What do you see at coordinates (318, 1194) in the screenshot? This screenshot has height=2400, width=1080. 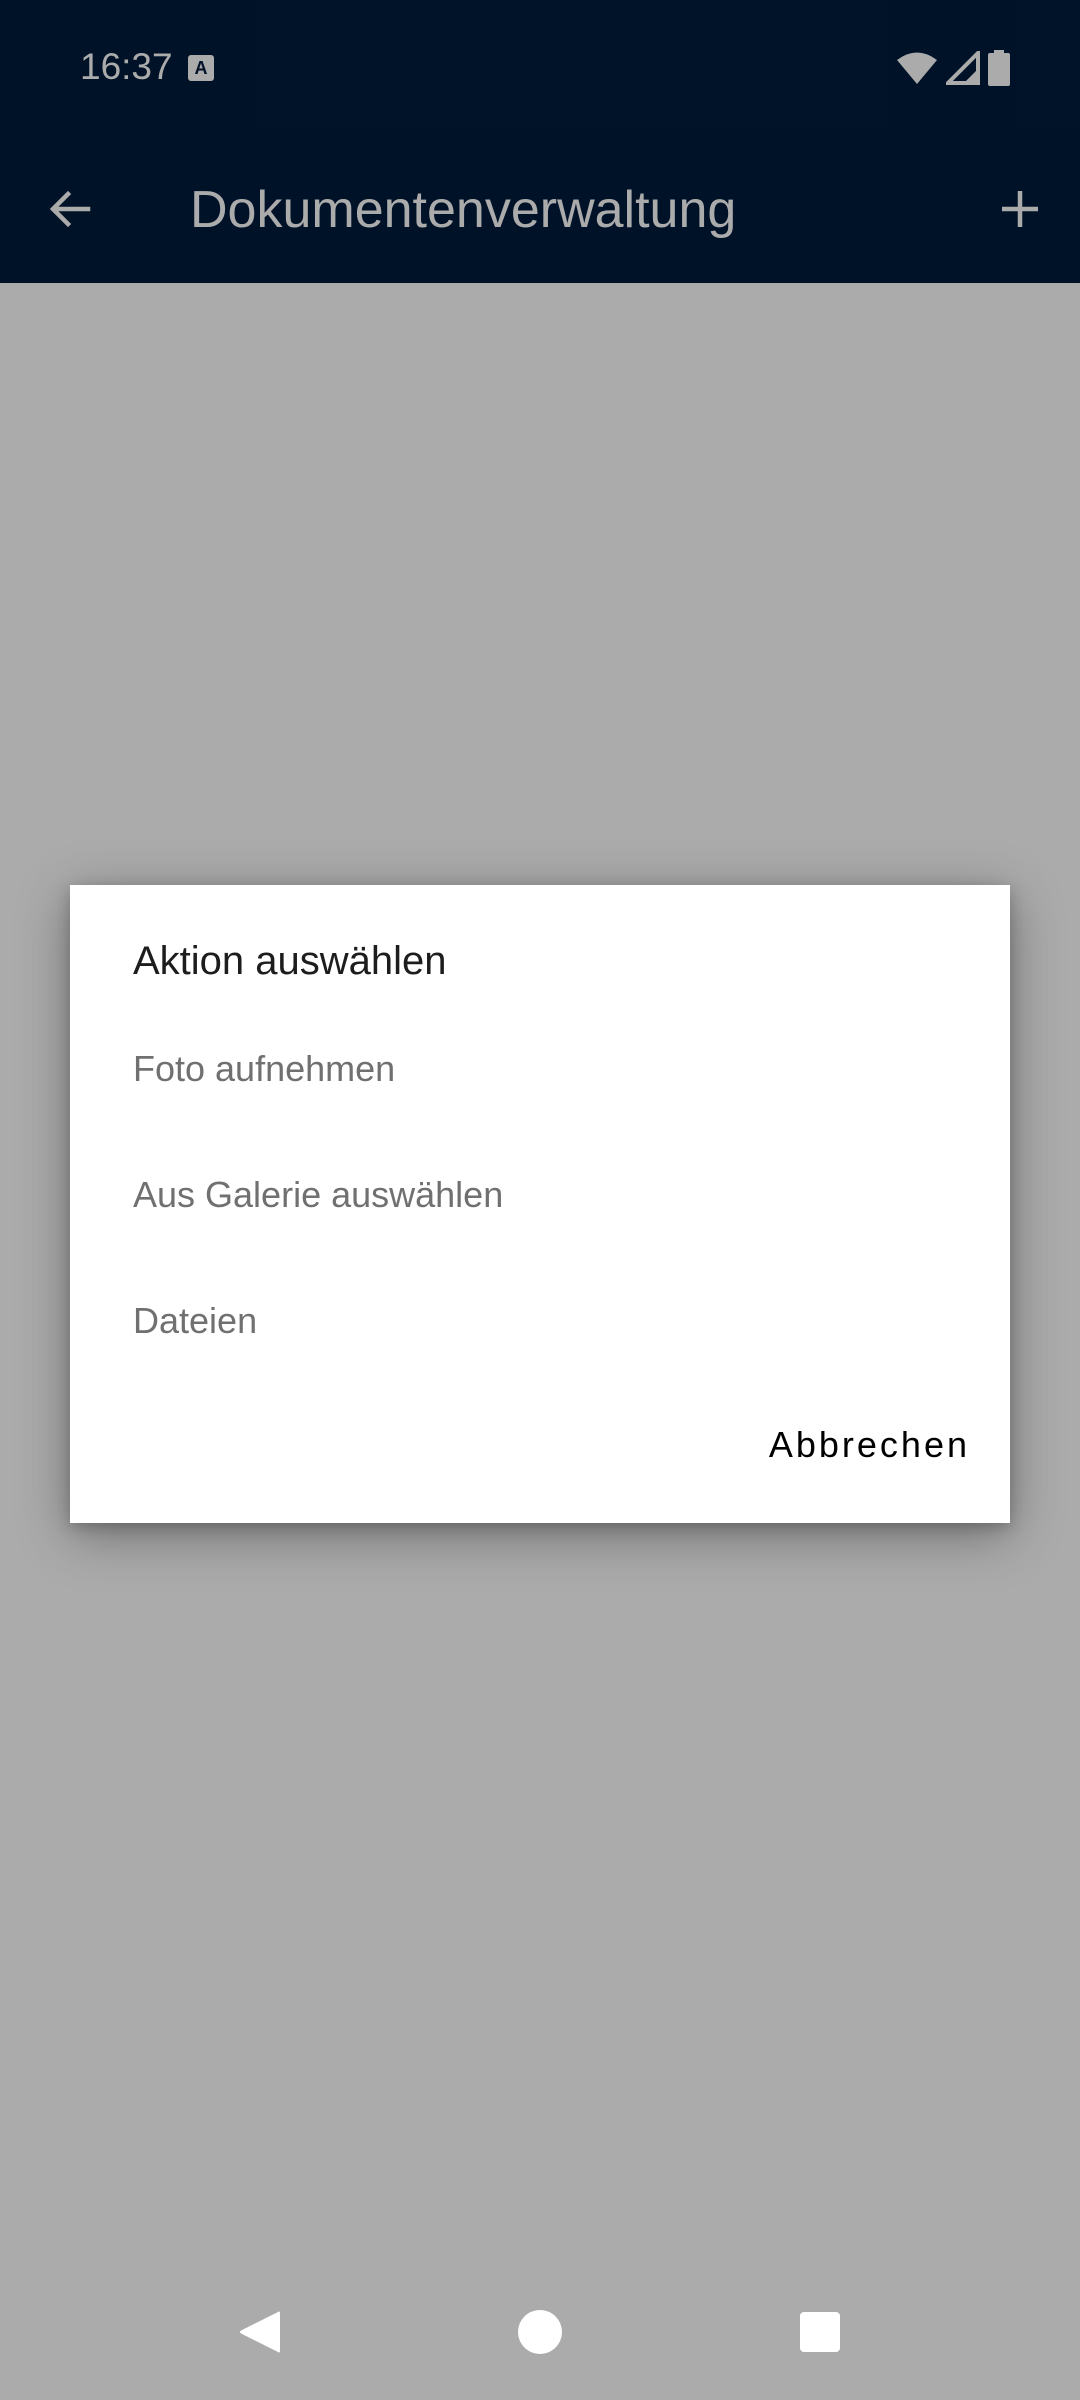 I see `option-label: Aus Galerie auswählen` at bounding box center [318, 1194].